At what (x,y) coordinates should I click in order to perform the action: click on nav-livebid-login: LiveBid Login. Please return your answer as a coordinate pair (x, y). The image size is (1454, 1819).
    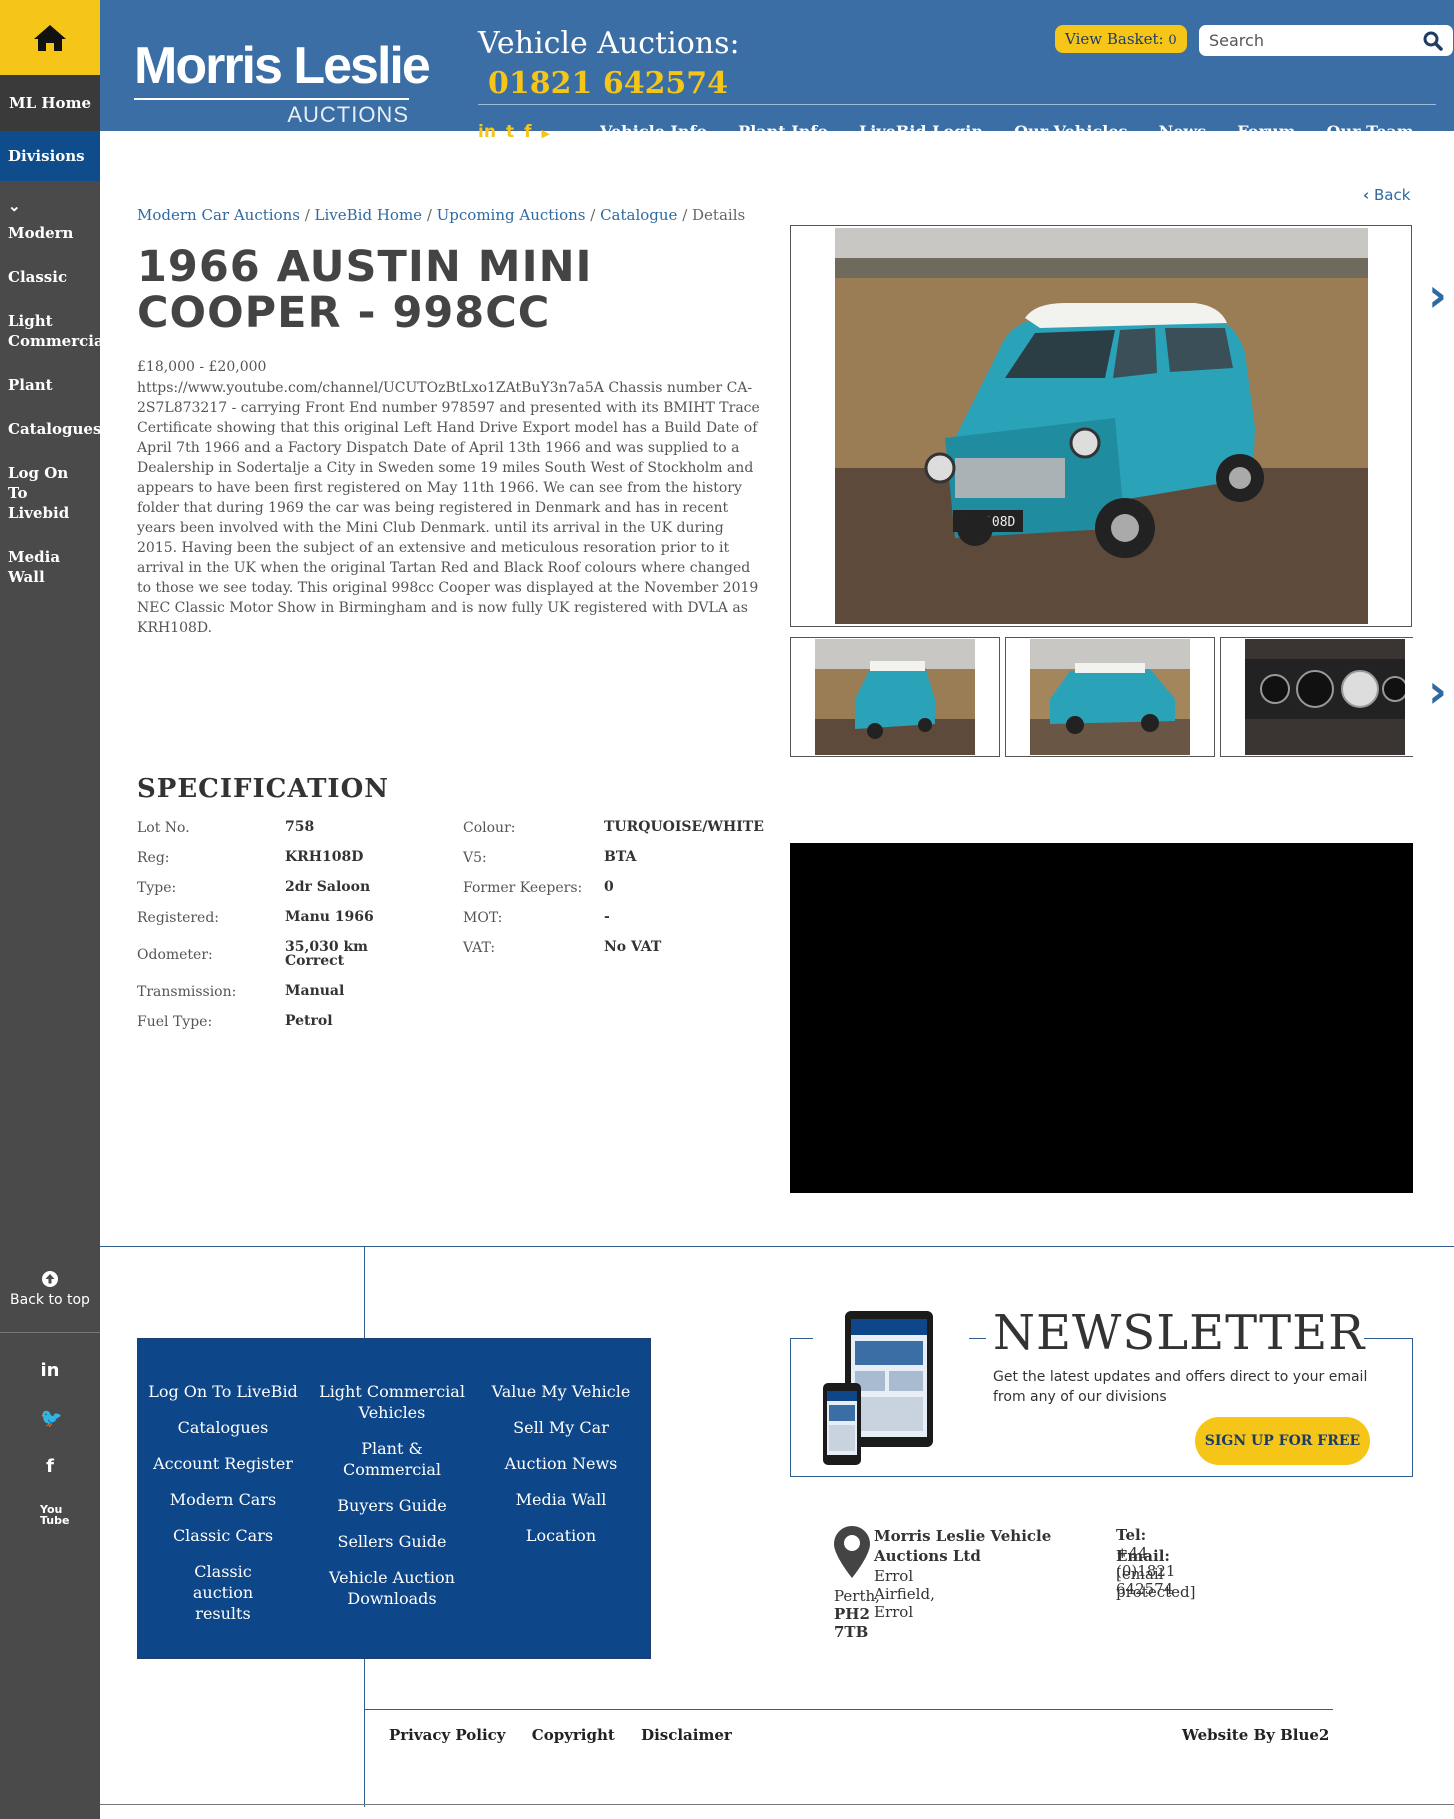
    Looking at the image, I should click on (921, 126).